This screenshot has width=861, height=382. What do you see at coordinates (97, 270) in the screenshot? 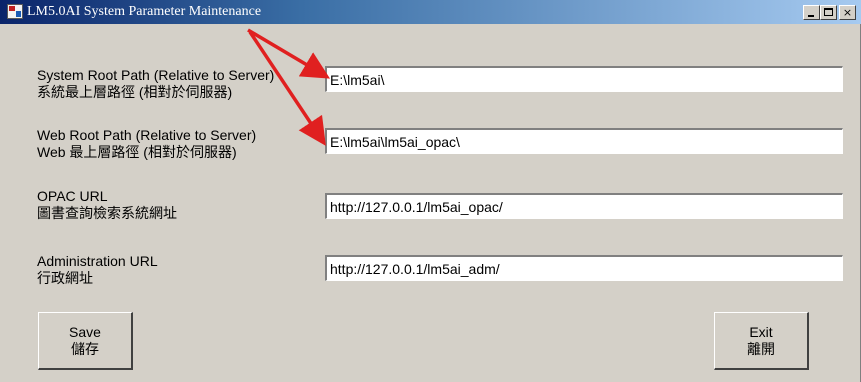
I see `admin-url-label: Administration URL 行政網址` at bounding box center [97, 270].